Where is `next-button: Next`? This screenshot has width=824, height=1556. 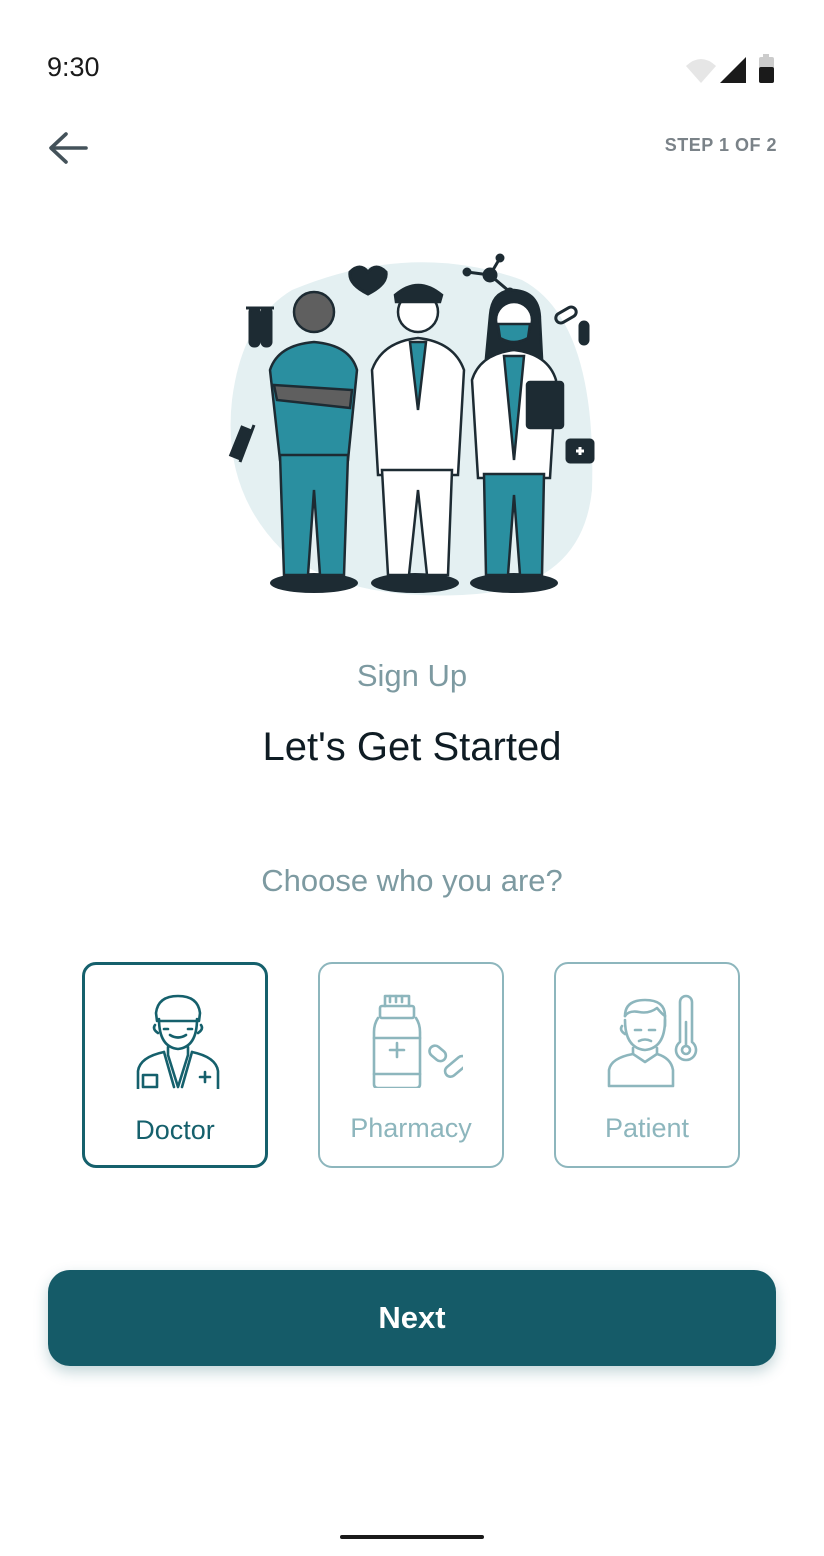 next-button: Next is located at coordinates (412, 1318).